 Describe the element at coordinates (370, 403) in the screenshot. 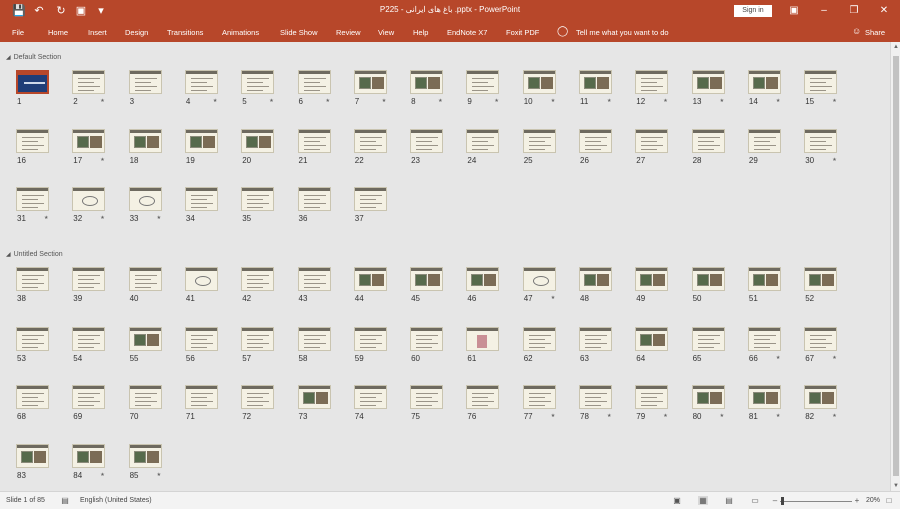

I see `slide-thumbnail: 74` at that location.